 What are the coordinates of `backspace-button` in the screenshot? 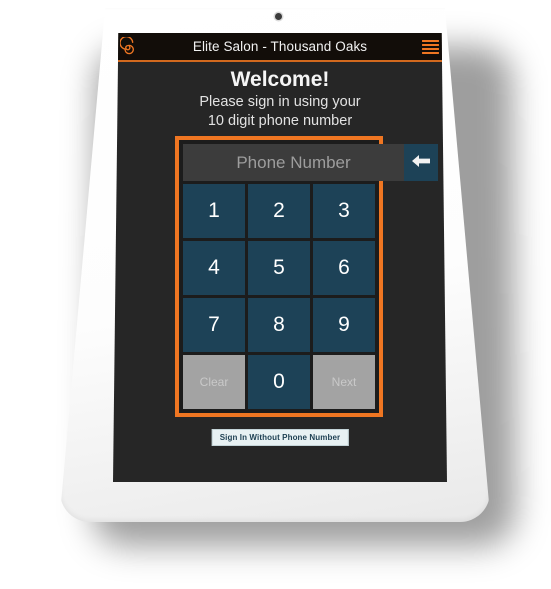 It's located at (421, 162).